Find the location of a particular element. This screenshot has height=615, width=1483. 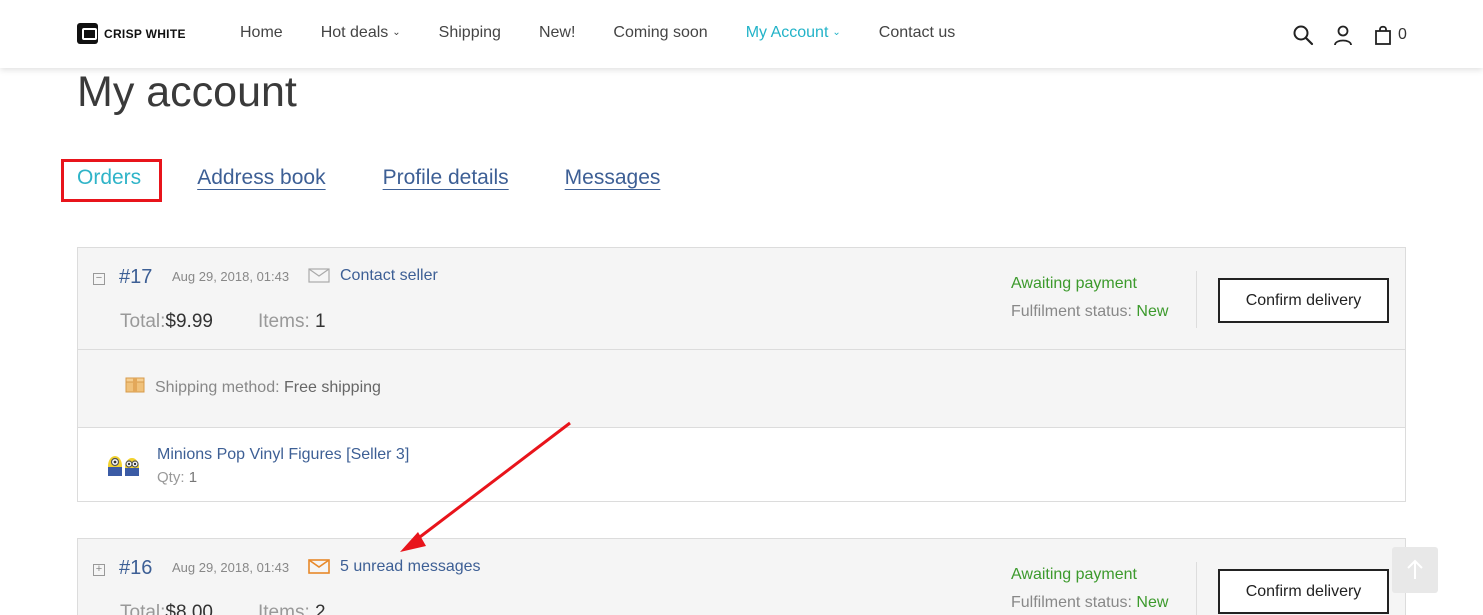

order-number: #17 is located at coordinates (135, 277).